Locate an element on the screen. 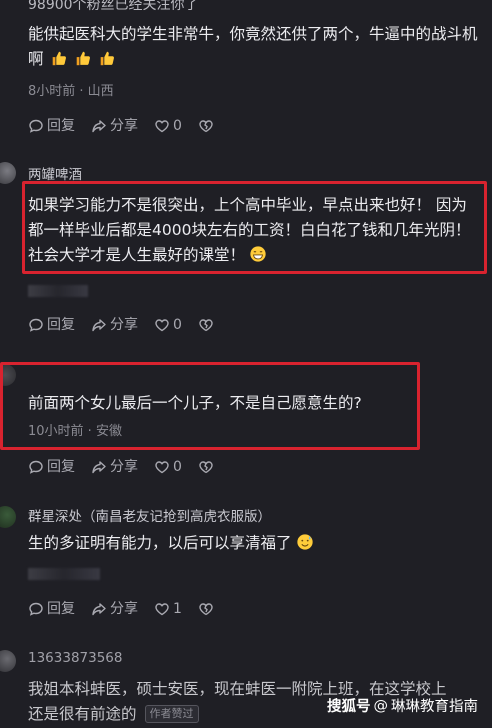 The height and width of the screenshot is (728, 492). comment-text: 生的多证明有能力，以后可以享清福了 is located at coordinates (253, 543).